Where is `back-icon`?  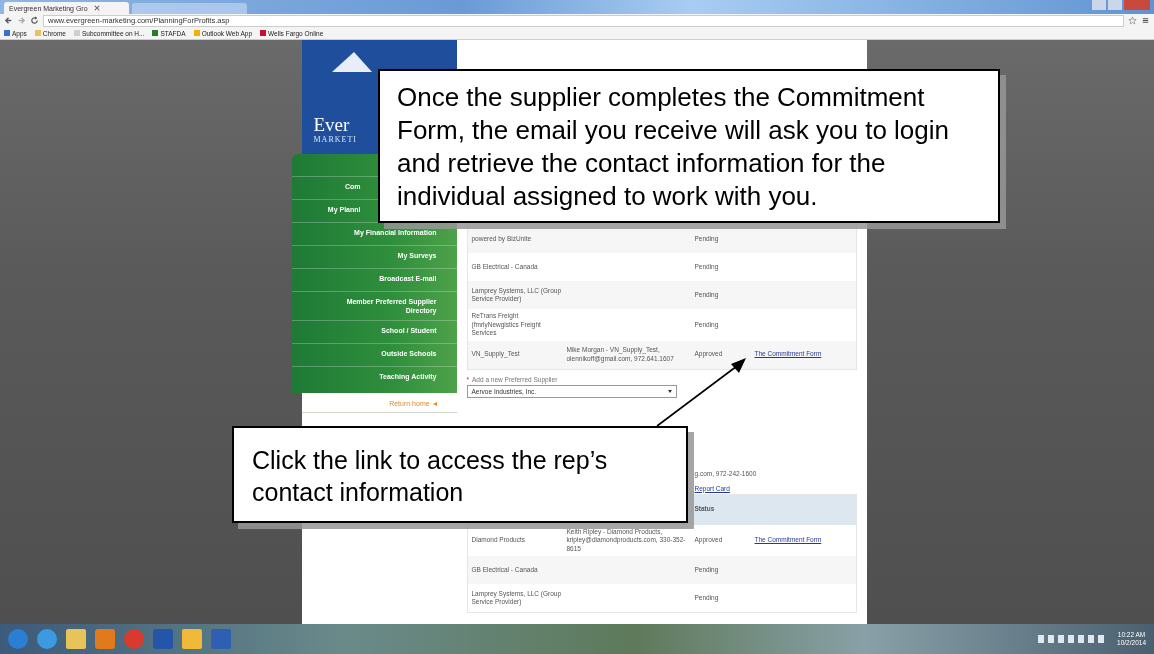
back-icon is located at coordinates (8, 20).